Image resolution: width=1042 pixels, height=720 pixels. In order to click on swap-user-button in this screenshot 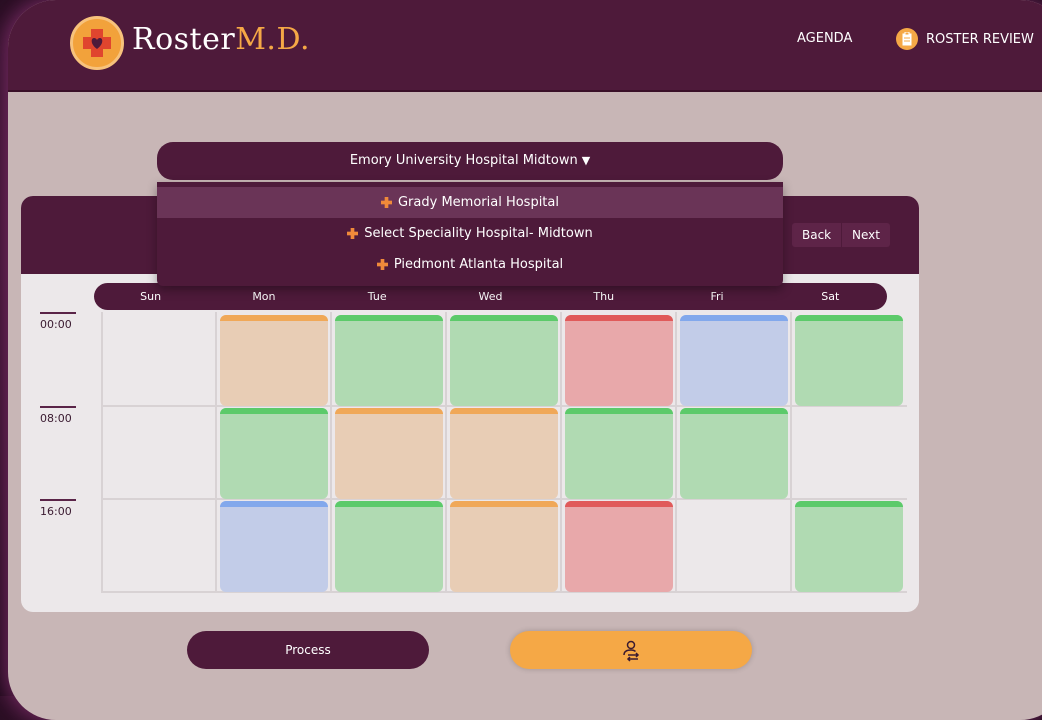, I will do `click(631, 650)`.